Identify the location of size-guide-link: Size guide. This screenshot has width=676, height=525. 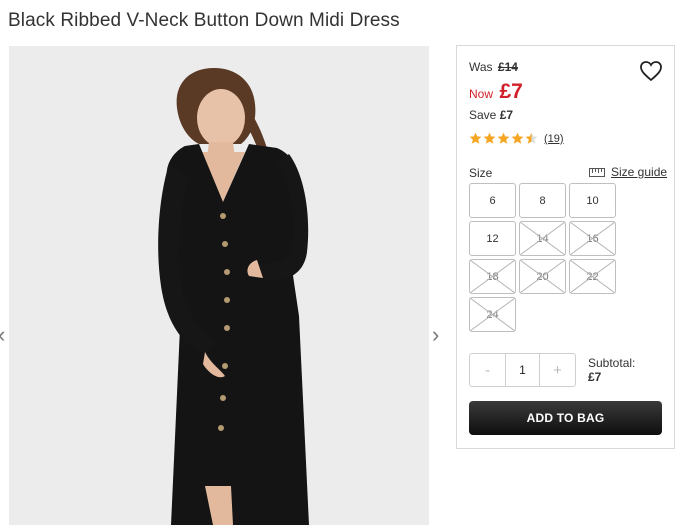
(628, 172).